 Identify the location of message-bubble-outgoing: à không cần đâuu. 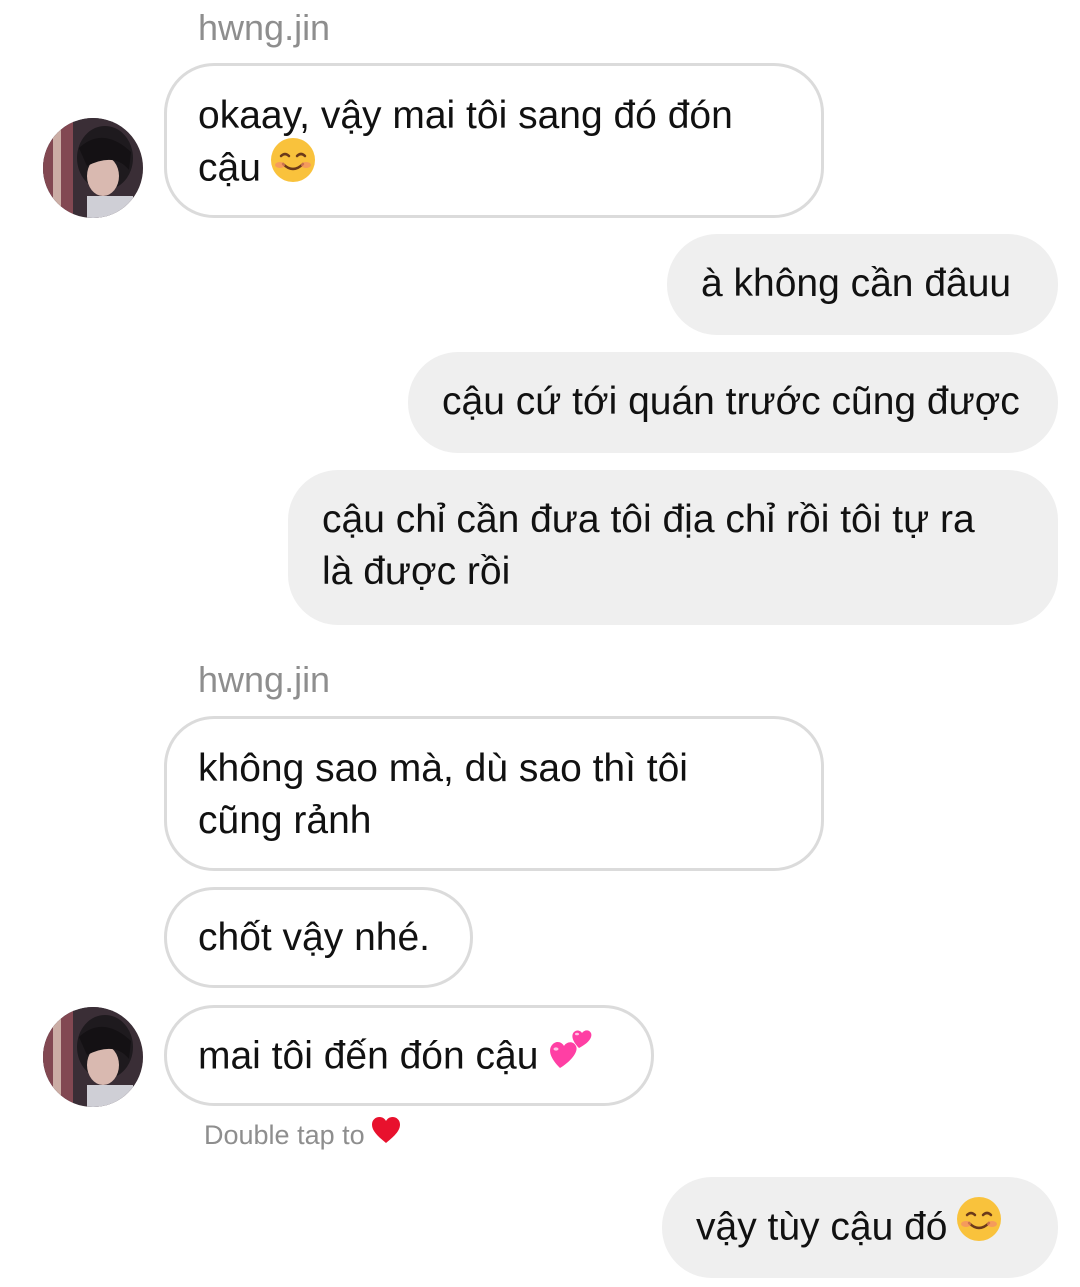
(862, 284).